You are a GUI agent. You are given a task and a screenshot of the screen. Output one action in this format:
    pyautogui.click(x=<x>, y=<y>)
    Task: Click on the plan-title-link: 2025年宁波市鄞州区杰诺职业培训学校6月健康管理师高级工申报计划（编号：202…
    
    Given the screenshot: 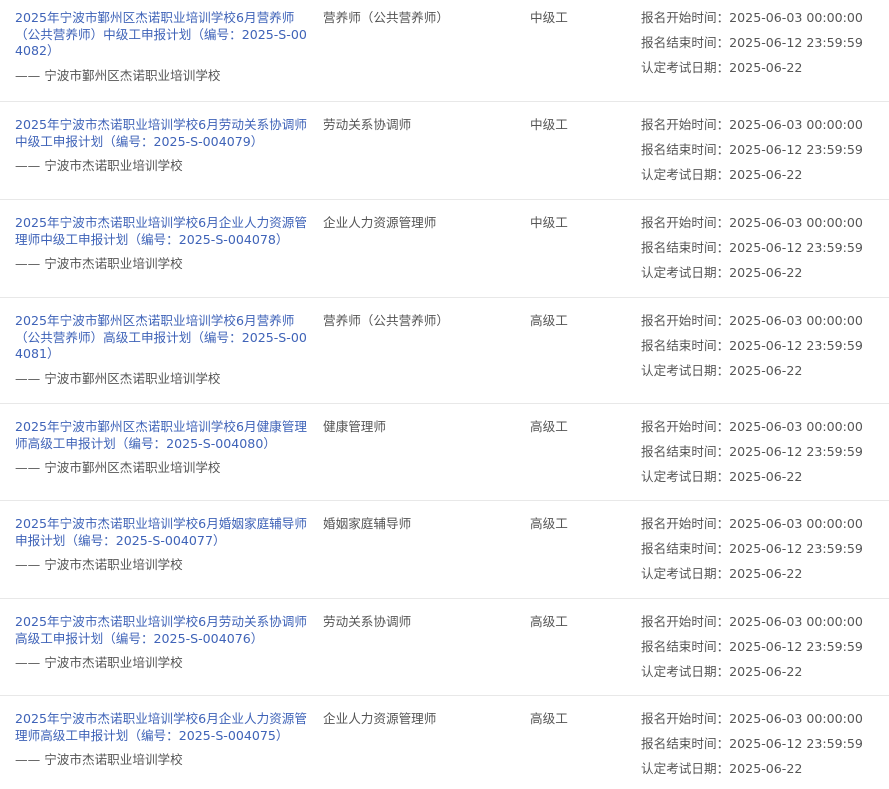 What is the action you would take?
    pyautogui.click(x=164, y=435)
    